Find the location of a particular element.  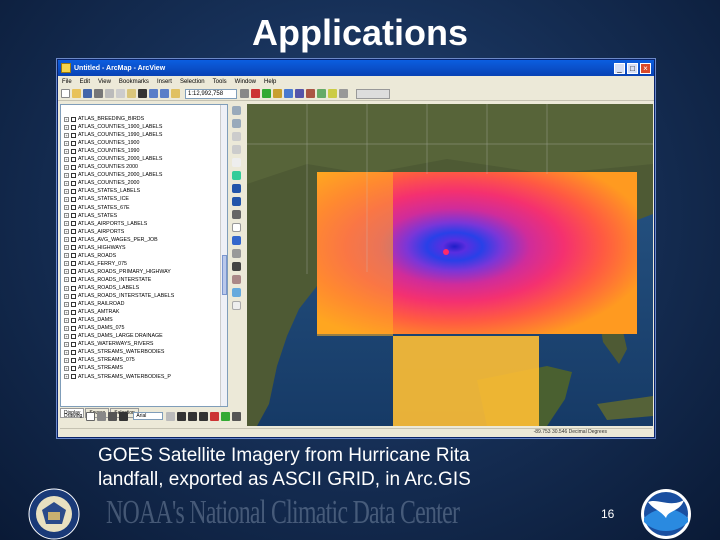

menu-window: Window is located at coordinates (245, 82).